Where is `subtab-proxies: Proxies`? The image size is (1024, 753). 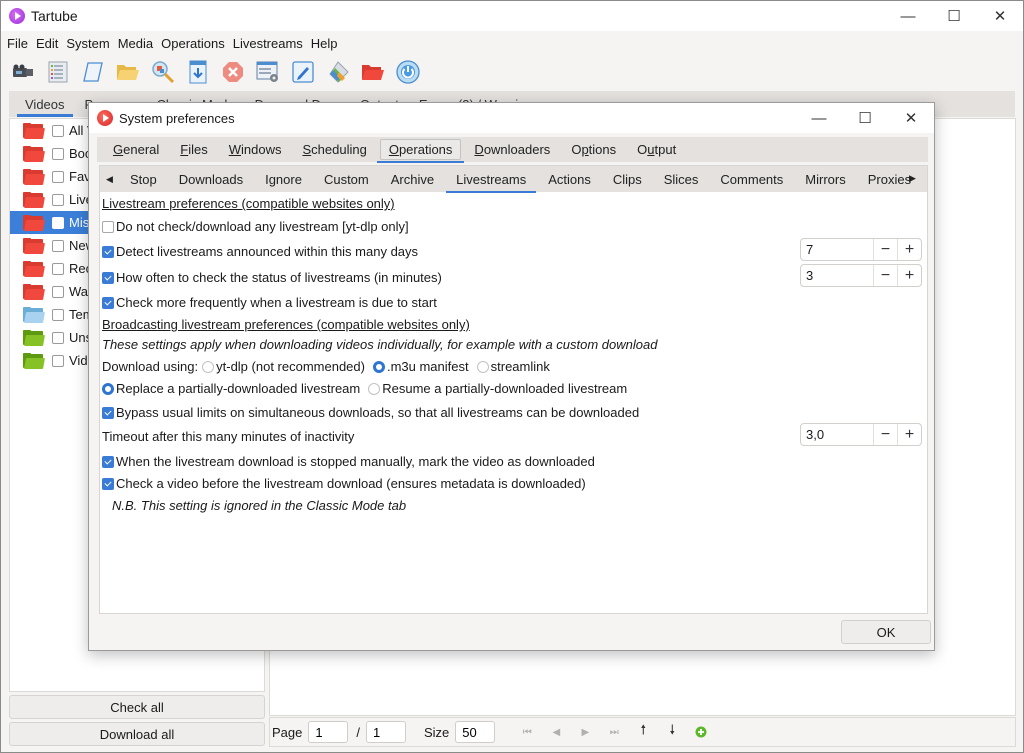 subtab-proxies: Proxies is located at coordinates (889, 179).